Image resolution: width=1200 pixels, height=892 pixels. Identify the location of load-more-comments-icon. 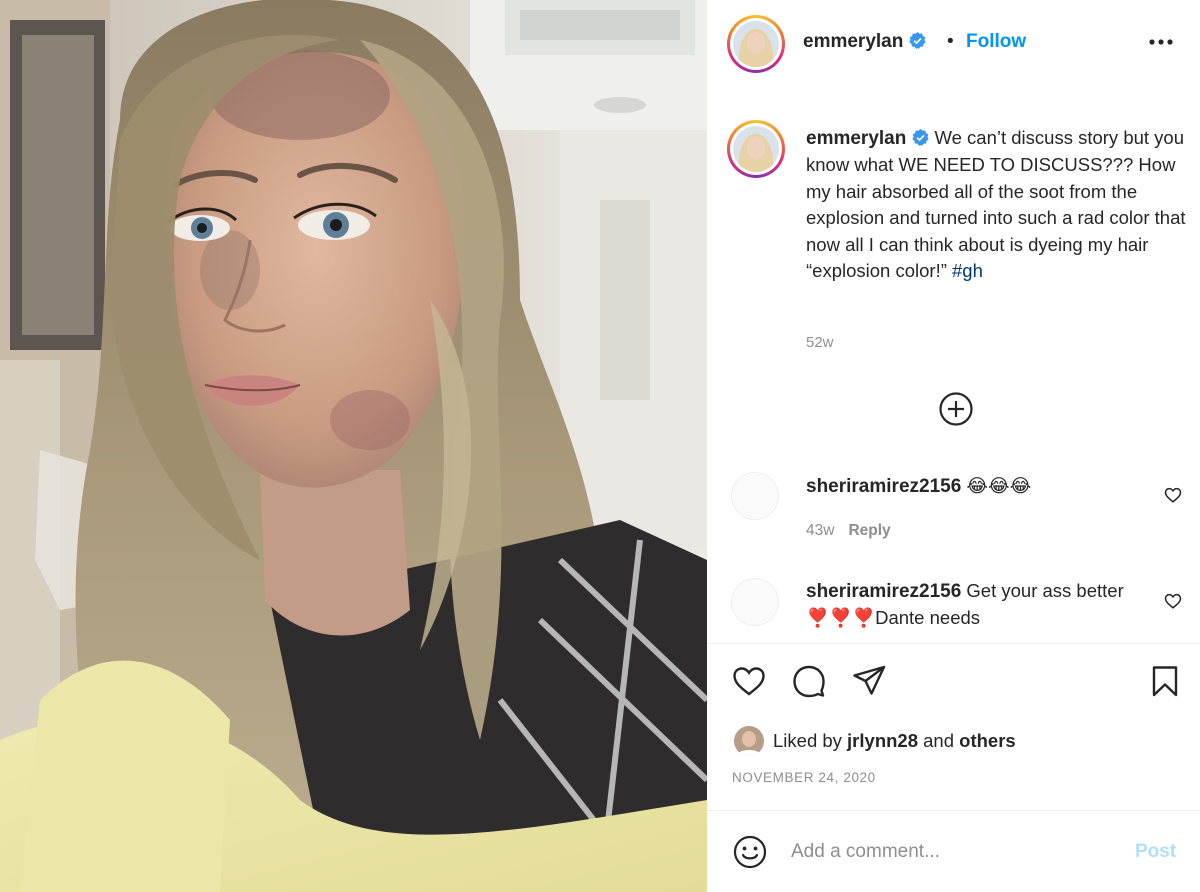
(956, 409).